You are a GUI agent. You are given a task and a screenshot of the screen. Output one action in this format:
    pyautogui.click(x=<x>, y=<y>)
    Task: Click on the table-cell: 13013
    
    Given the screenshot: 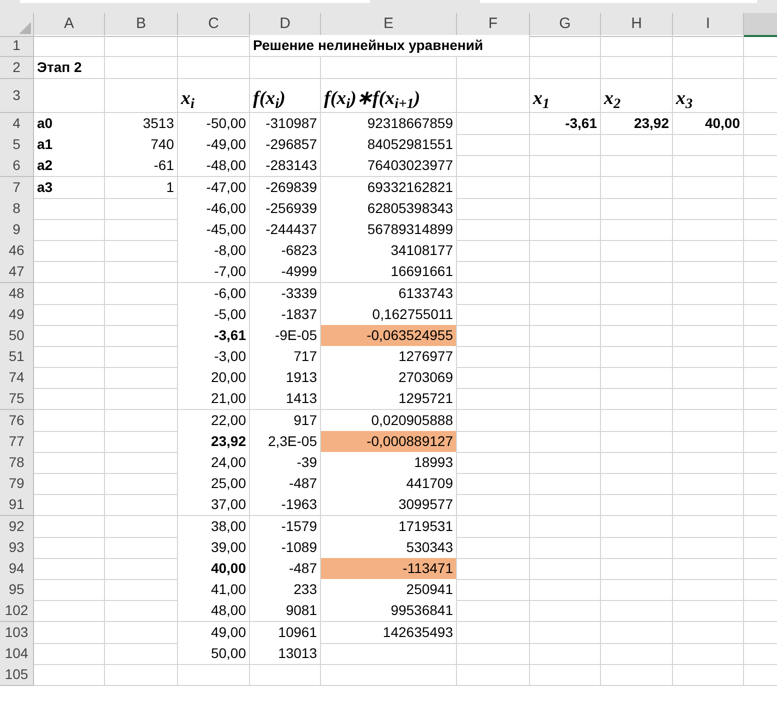 What is the action you would take?
    pyautogui.click(x=285, y=653)
    